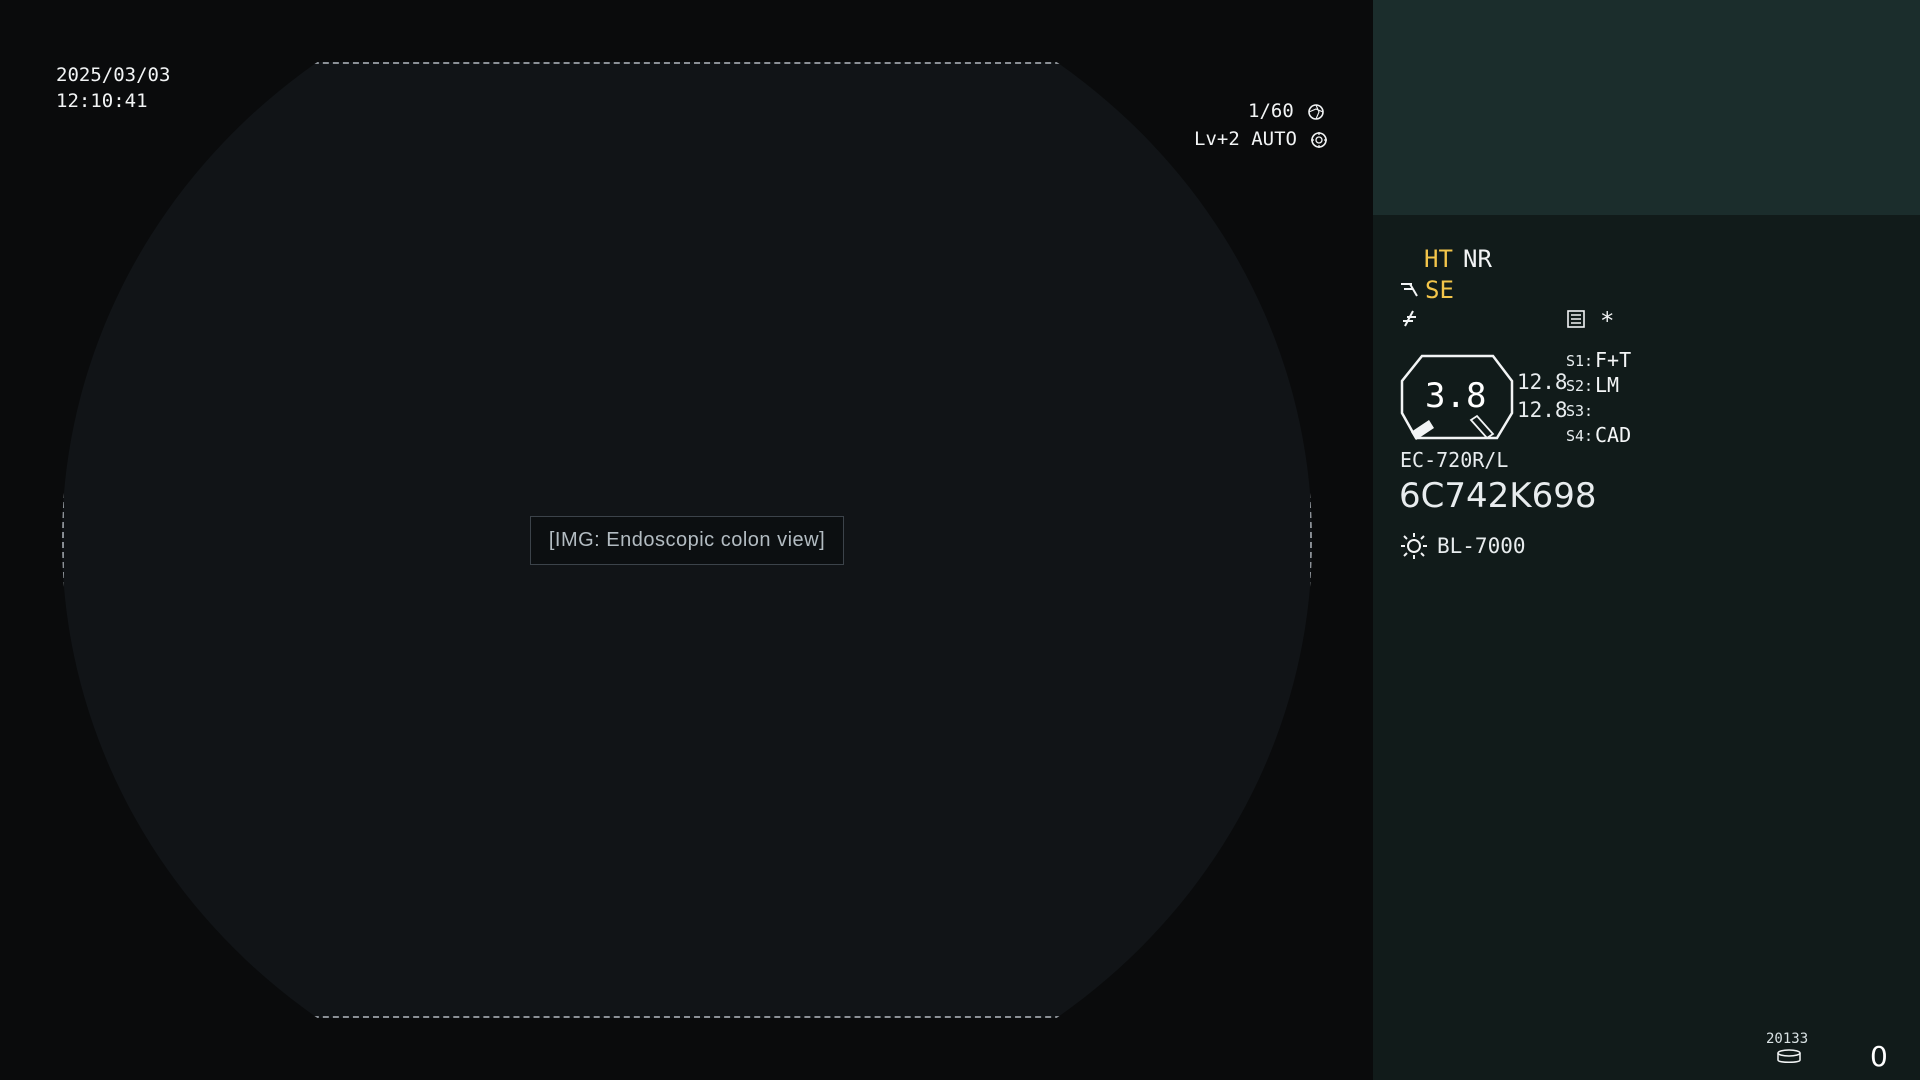 The image size is (1920, 1080). Describe the element at coordinates (102, 101) in the screenshot. I see `time-text: 12:10:41` at that location.